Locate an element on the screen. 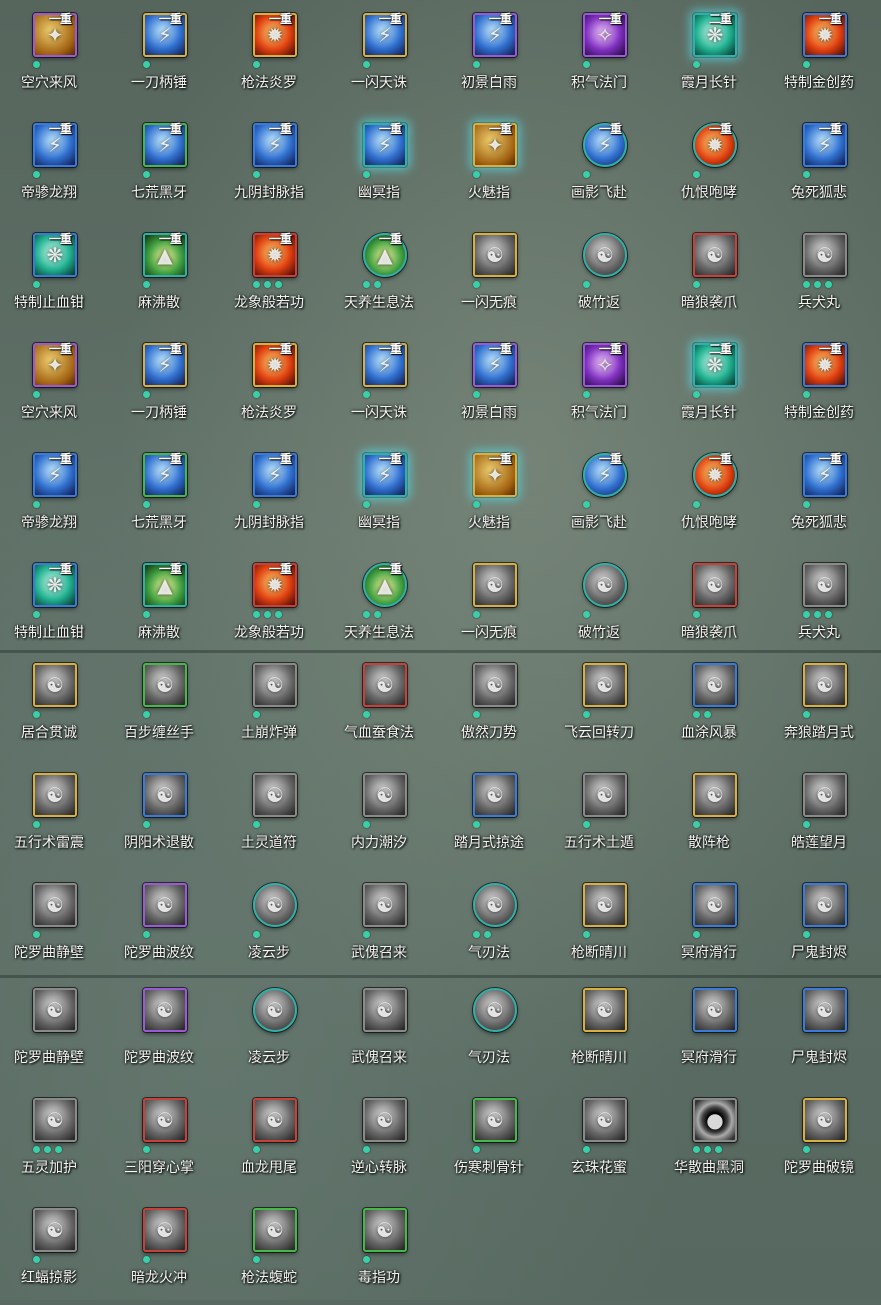  skill-cell: ☯ 踏月式掠途 is located at coordinates (489, 815).